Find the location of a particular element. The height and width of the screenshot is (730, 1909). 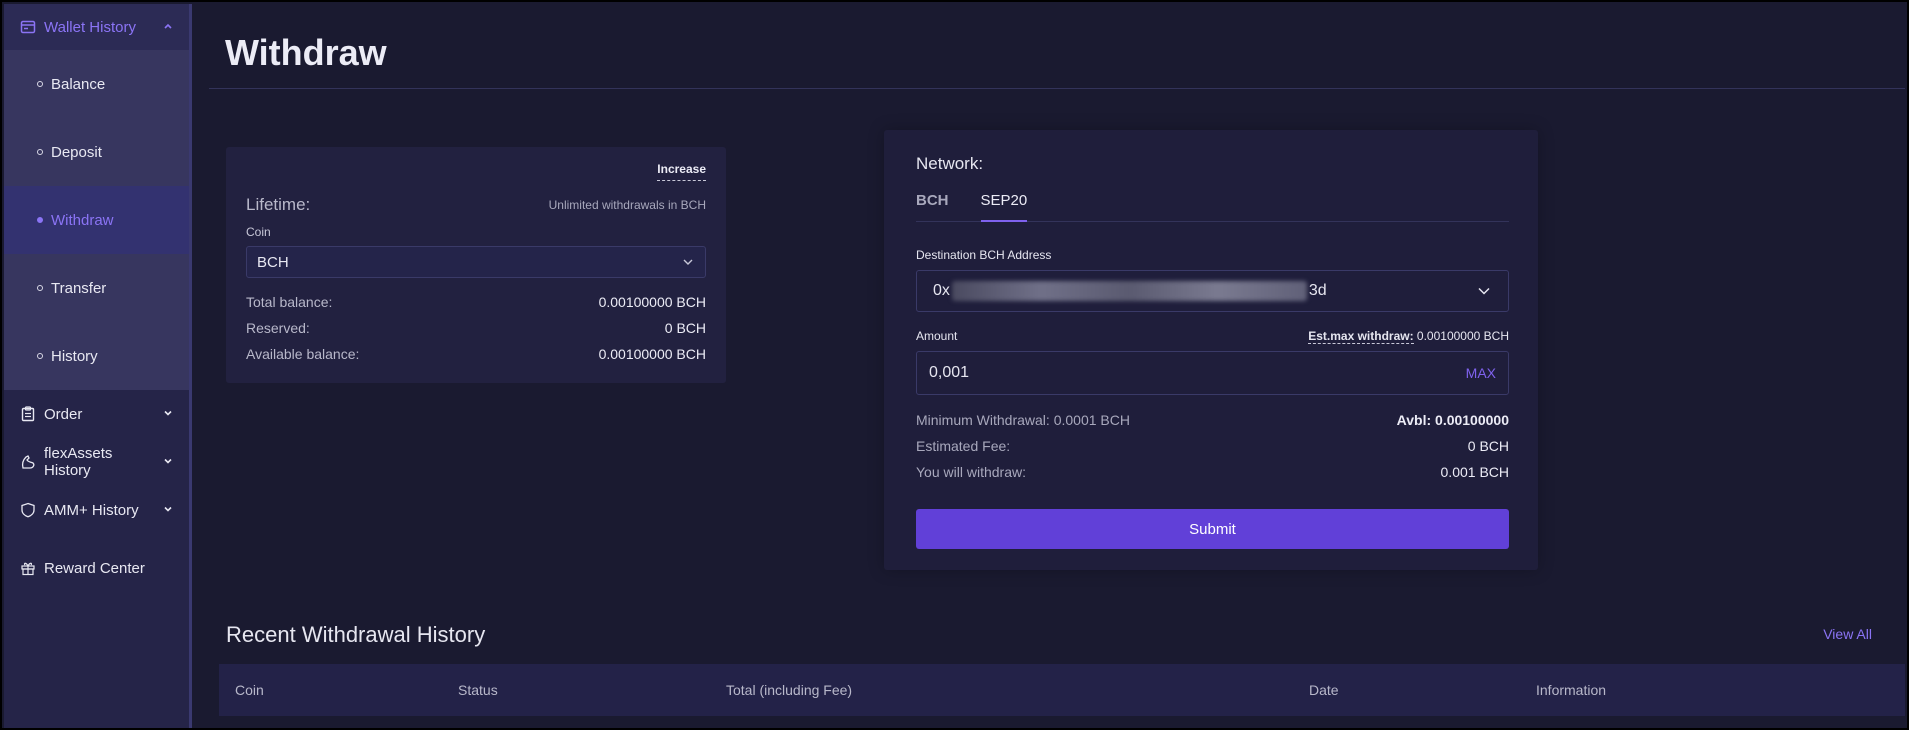

will-withdraw-value: 0.001 BCH is located at coordinates (1474, 472).